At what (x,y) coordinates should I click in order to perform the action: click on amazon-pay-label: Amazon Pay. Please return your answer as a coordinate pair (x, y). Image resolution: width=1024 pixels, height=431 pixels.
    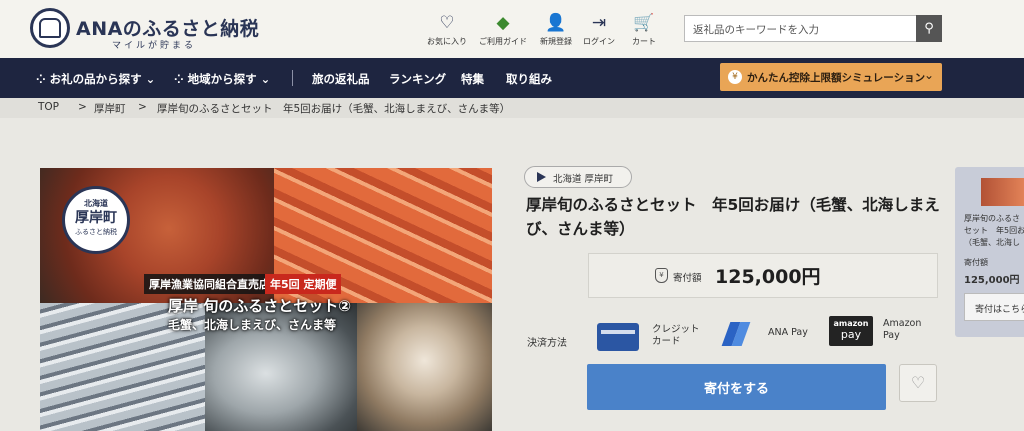
    Looking at the image, I should click on (902, 330).